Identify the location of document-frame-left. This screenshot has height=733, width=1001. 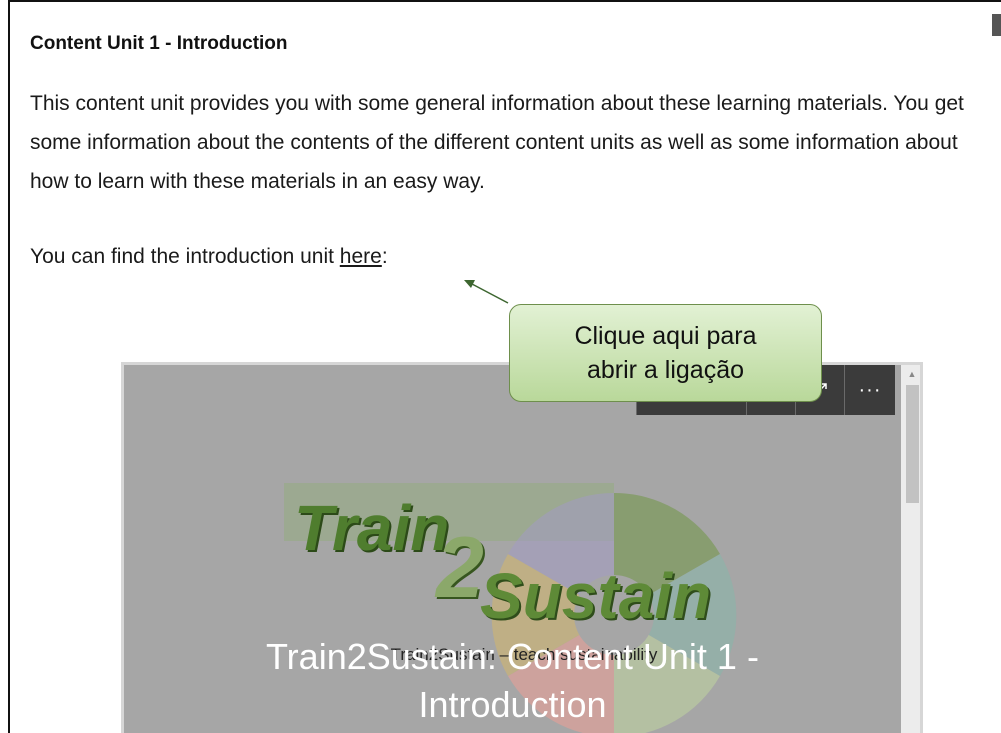
(9, 366).